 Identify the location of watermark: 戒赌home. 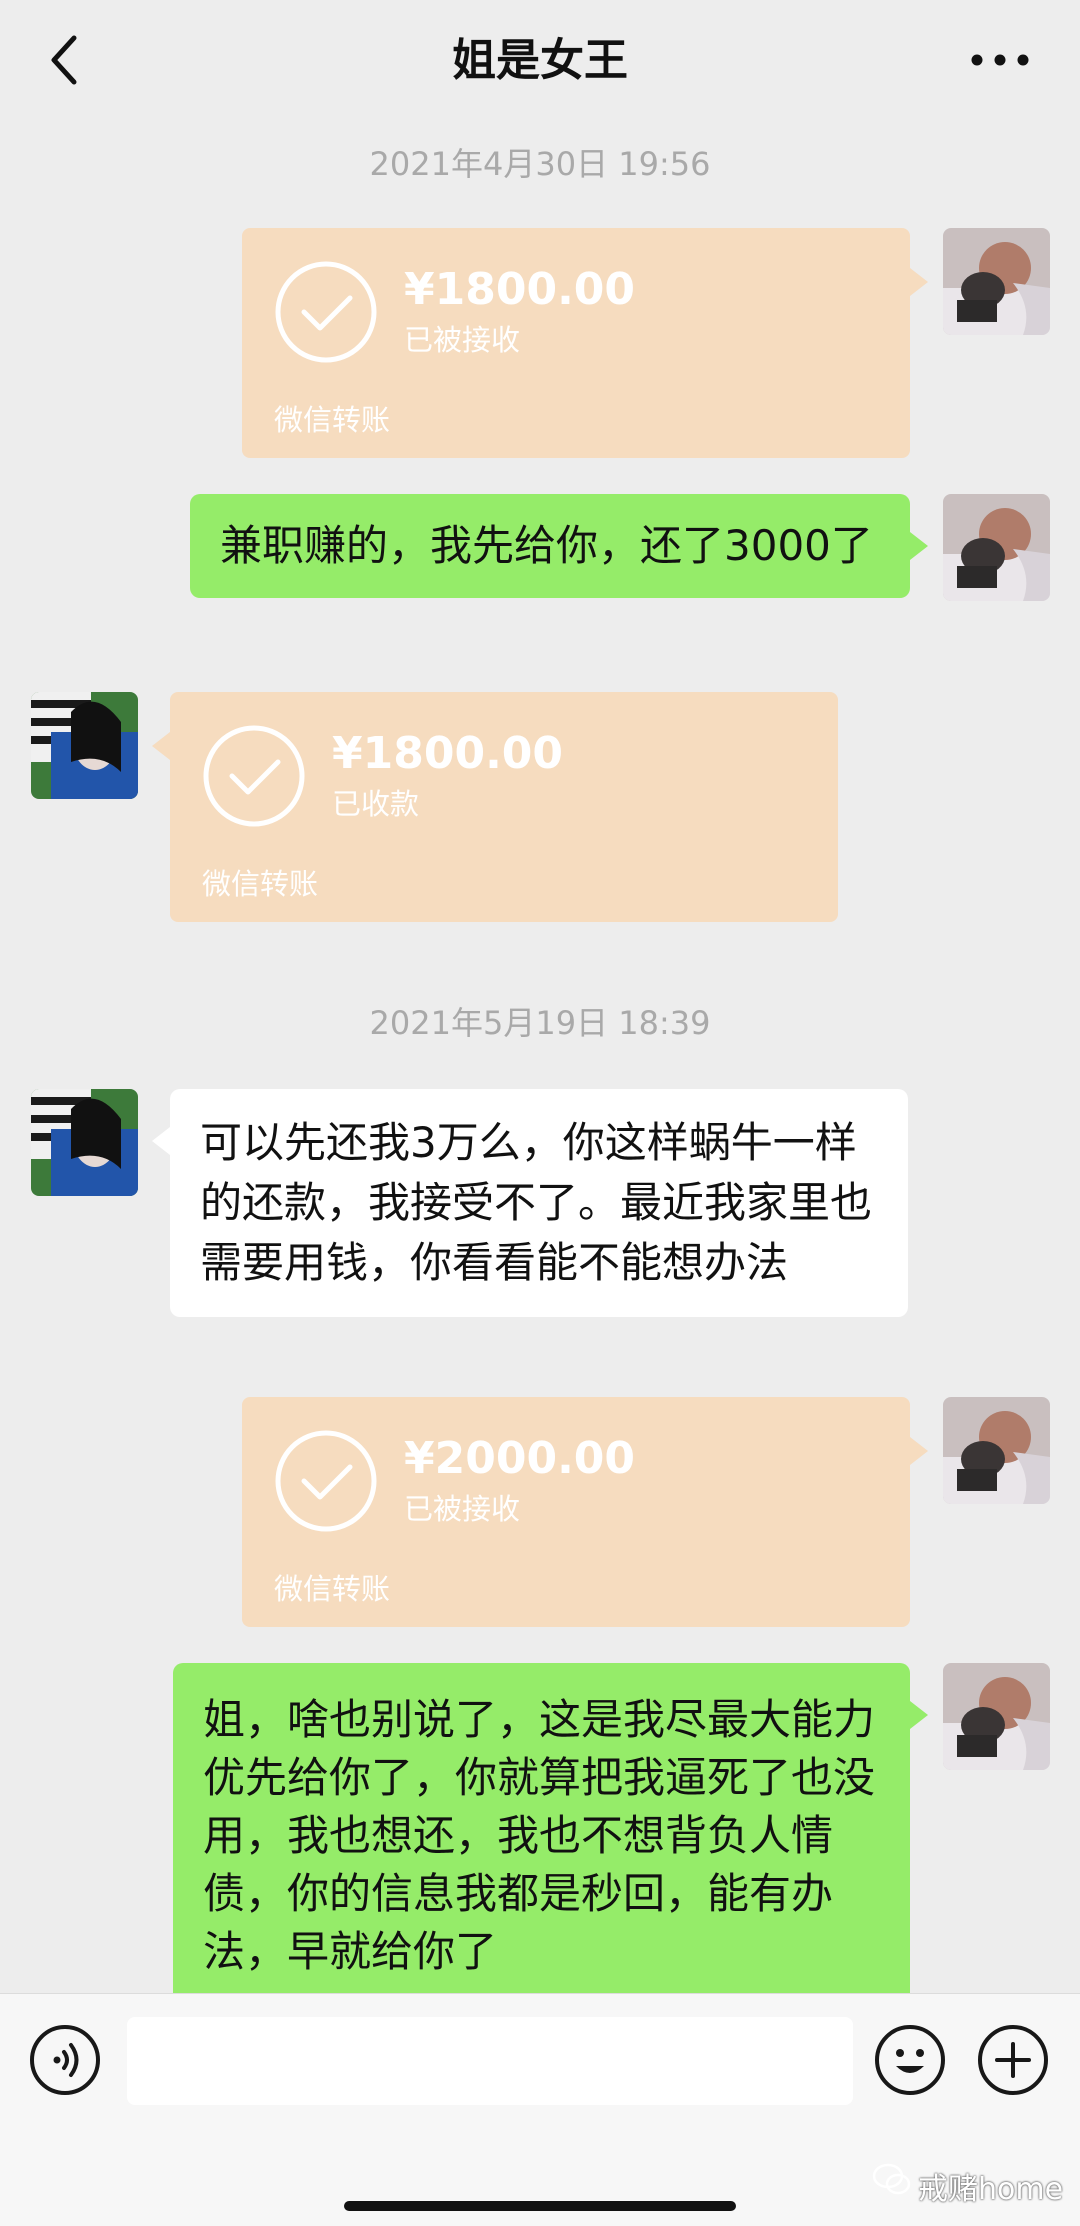
(972, 2184).